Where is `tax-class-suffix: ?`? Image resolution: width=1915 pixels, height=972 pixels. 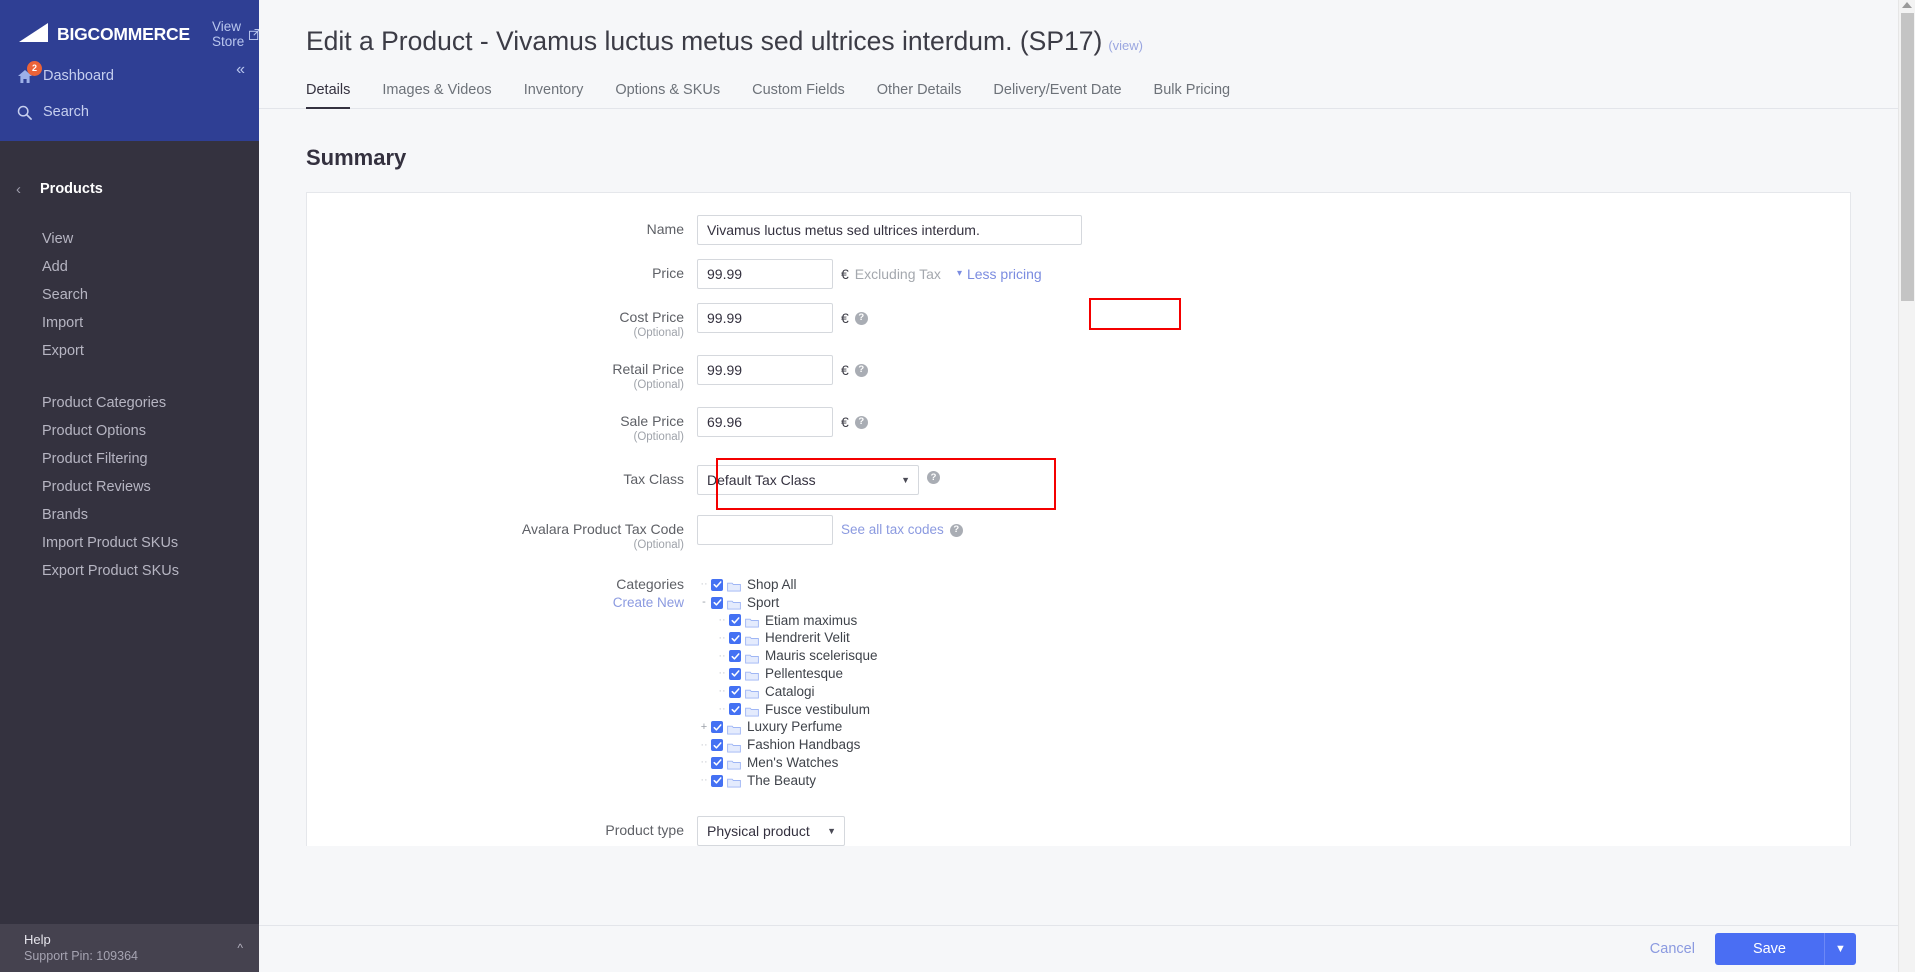 tax-class-suffix: ? is located at coordinates (933, 474).